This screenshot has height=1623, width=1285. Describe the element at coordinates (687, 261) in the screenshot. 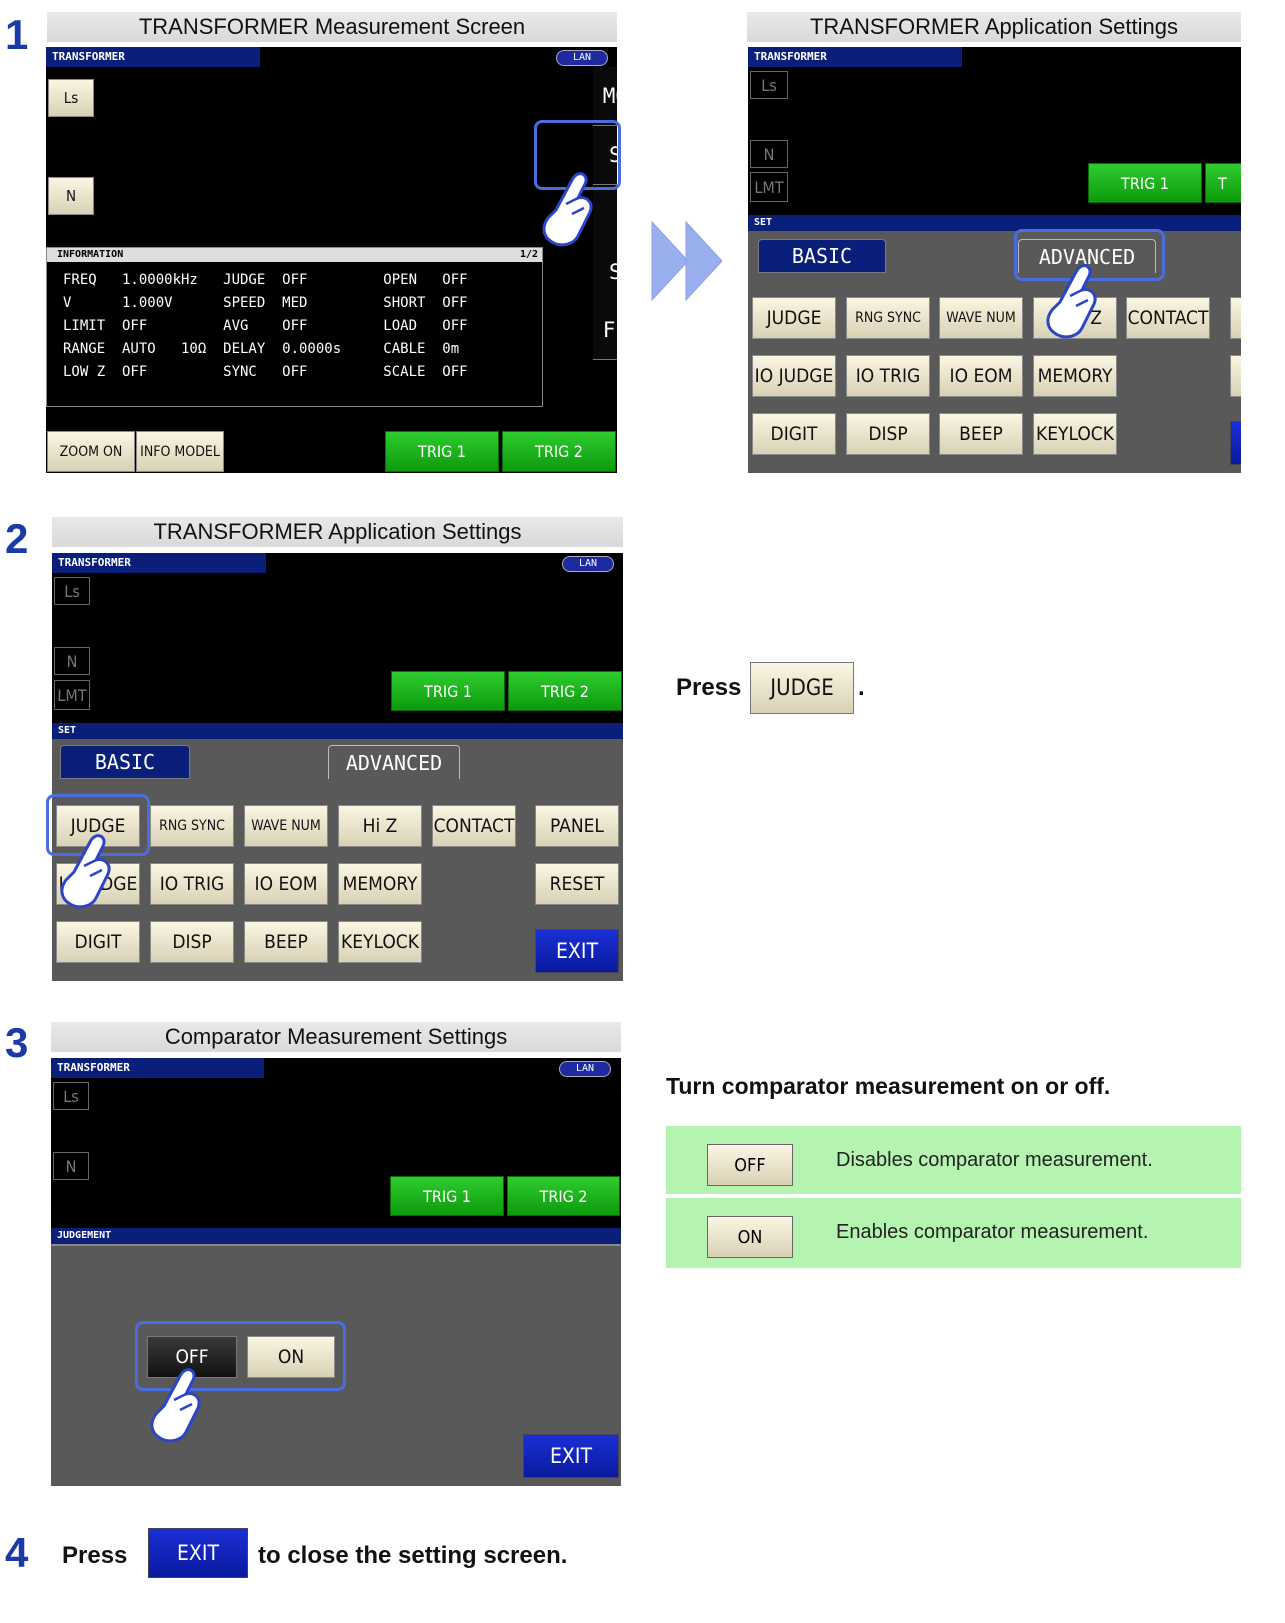

I see `next-arrow-icon` at that location.